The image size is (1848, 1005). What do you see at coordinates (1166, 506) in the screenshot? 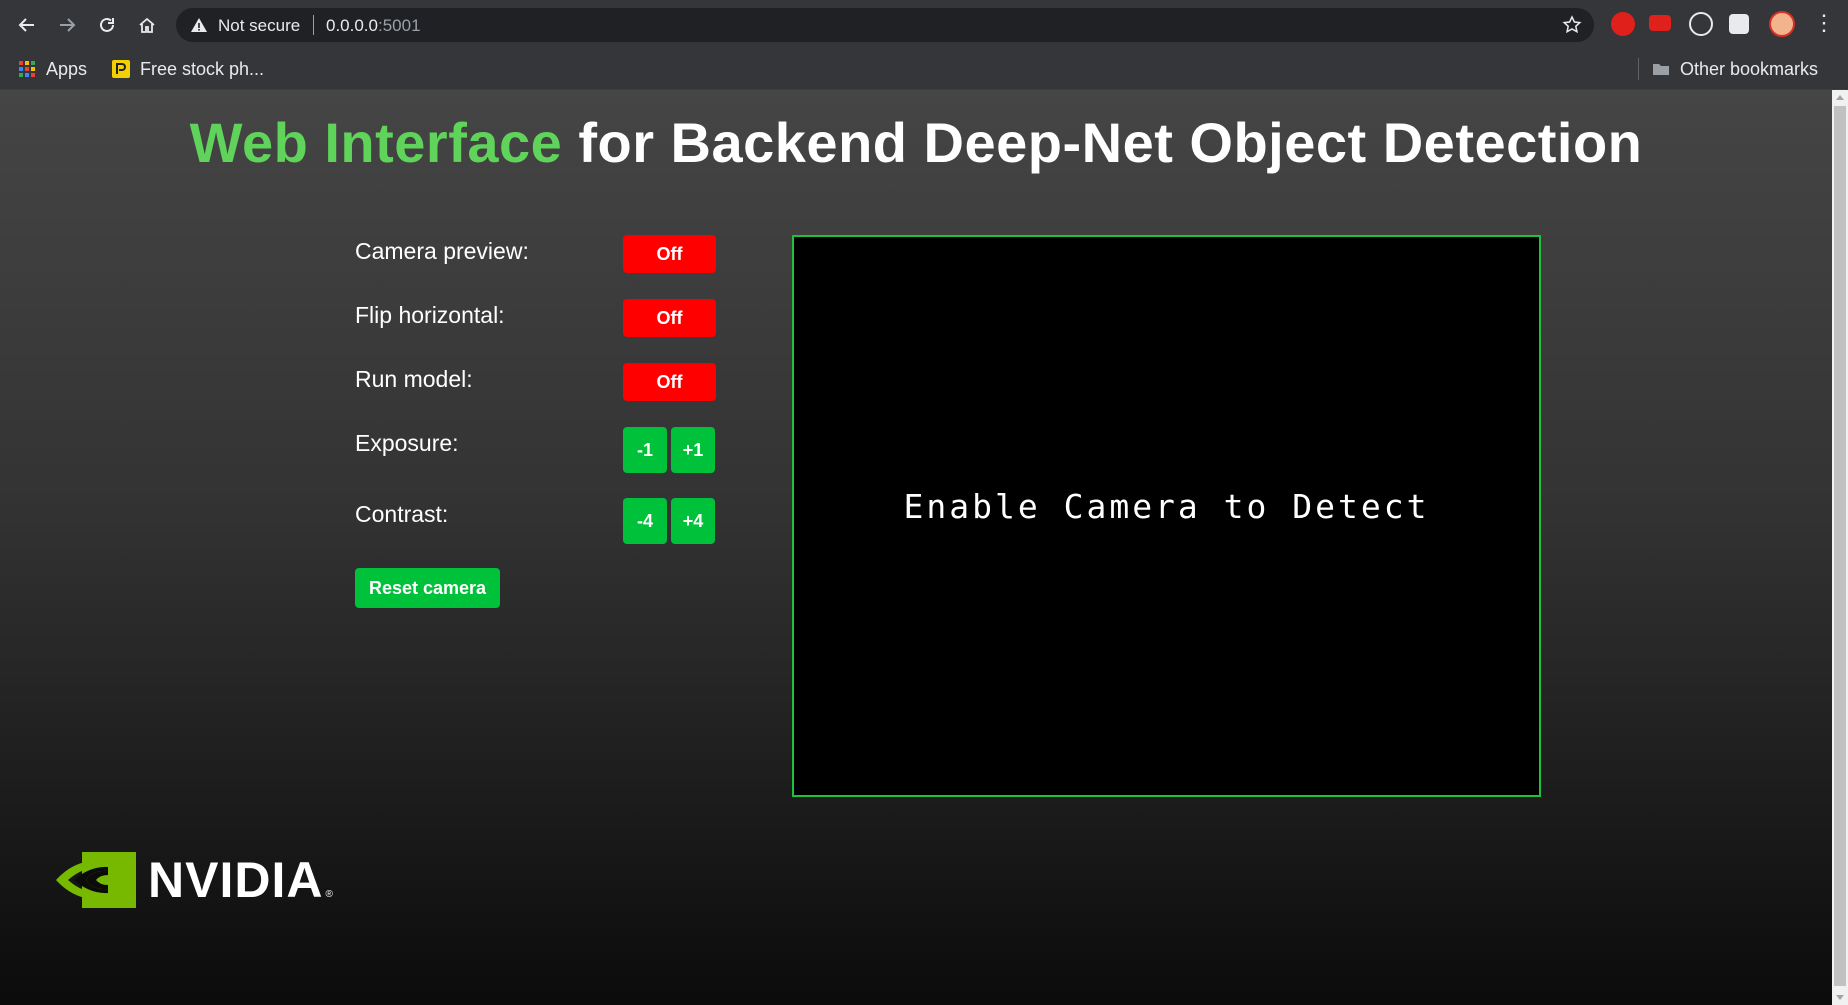
I see `preview-message: Enable Camera to Detect` at bounding box center [1166, 506].